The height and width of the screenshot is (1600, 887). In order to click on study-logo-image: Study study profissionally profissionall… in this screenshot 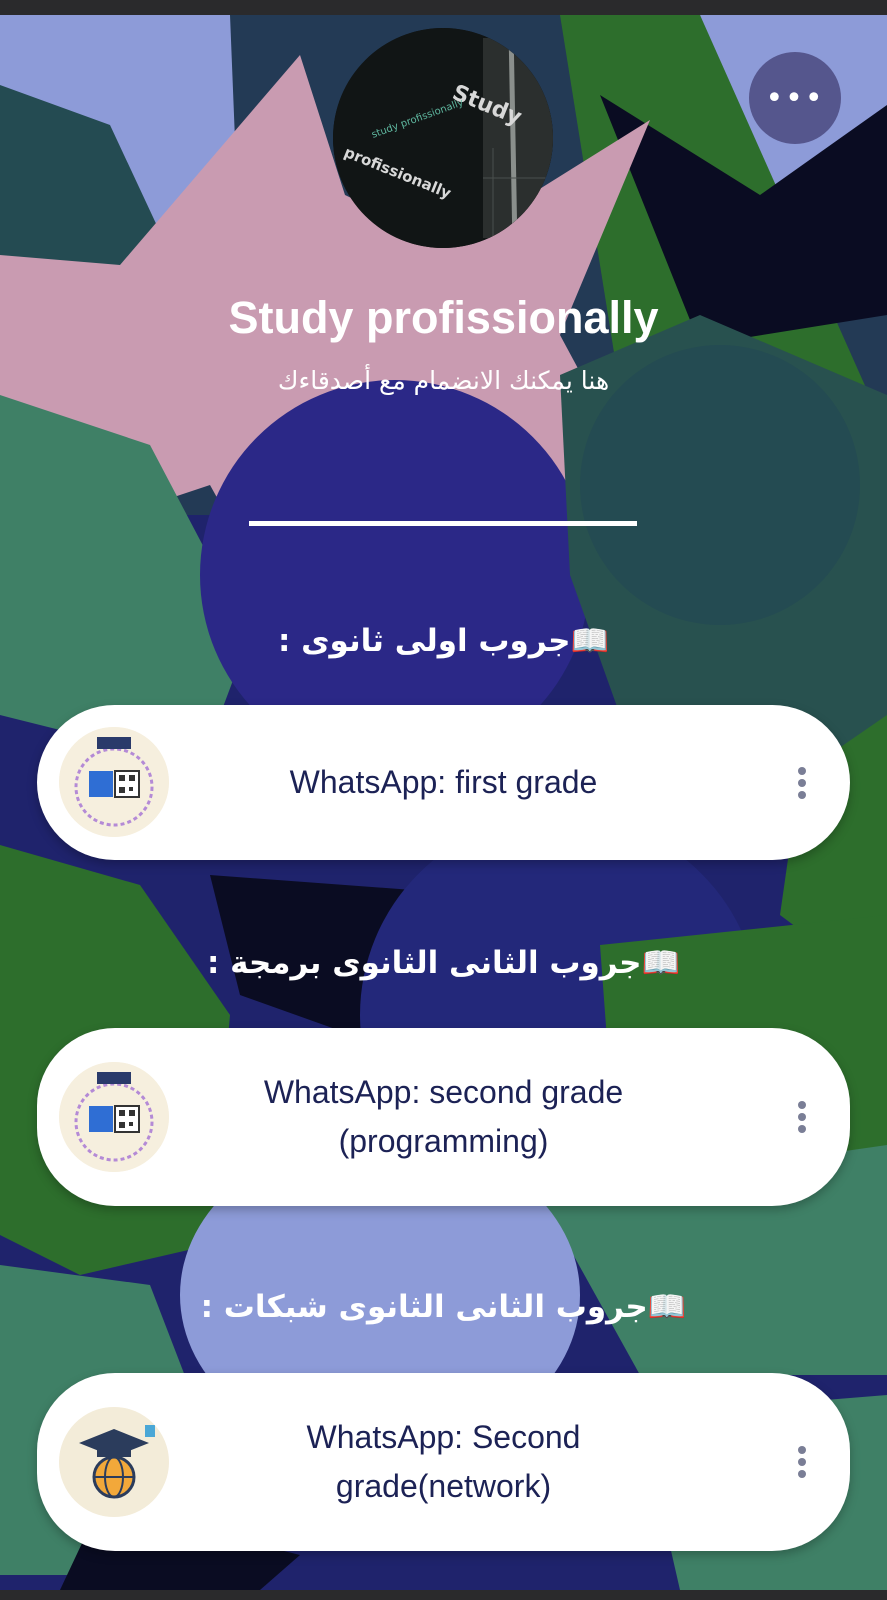, I will do `click(443, 138)`.